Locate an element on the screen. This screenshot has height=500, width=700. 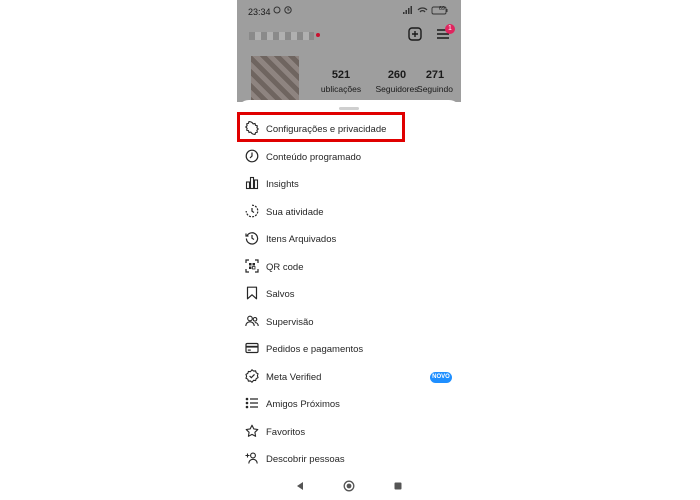
status-notification-icons is located at coordinates (284, 11).